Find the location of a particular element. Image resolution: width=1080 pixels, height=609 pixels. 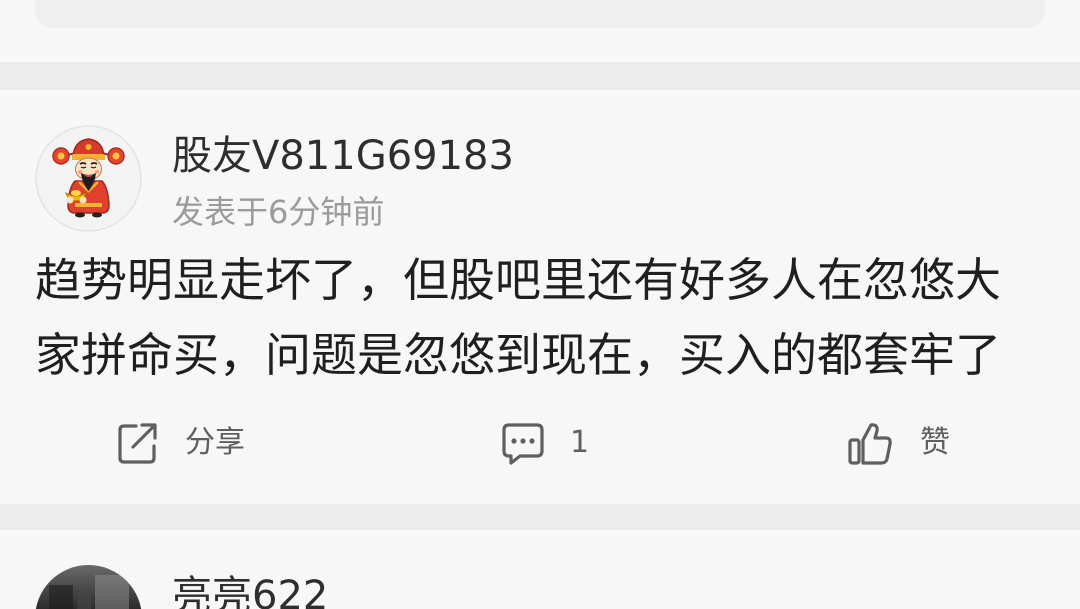

photo-avatar-image is located at coordinates (88, 587).